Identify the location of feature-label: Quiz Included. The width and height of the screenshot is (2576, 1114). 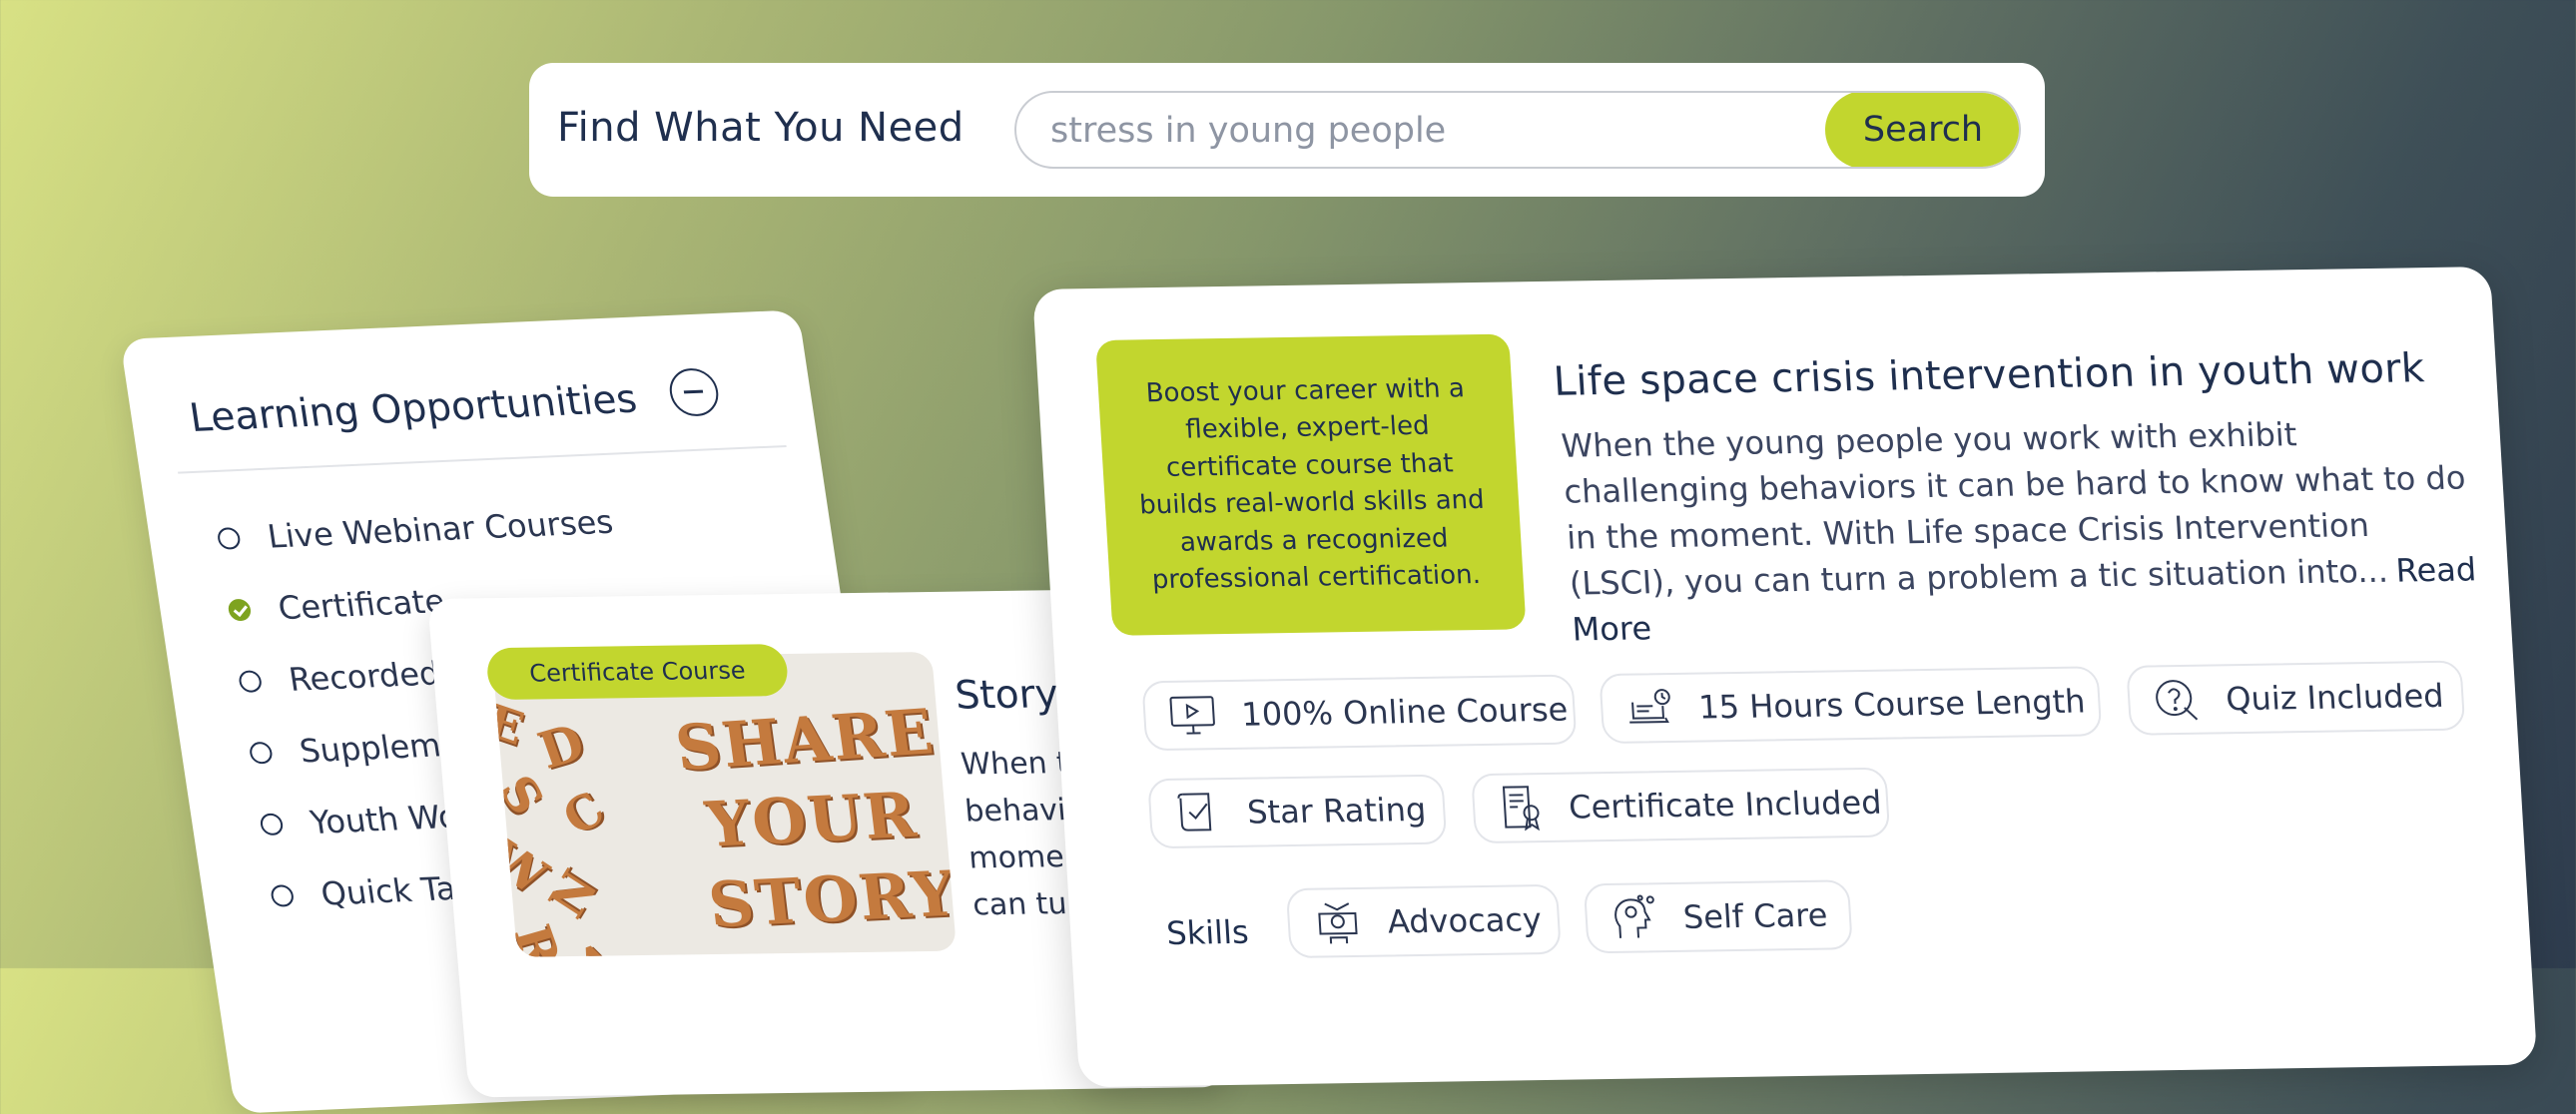
(2335, 697).